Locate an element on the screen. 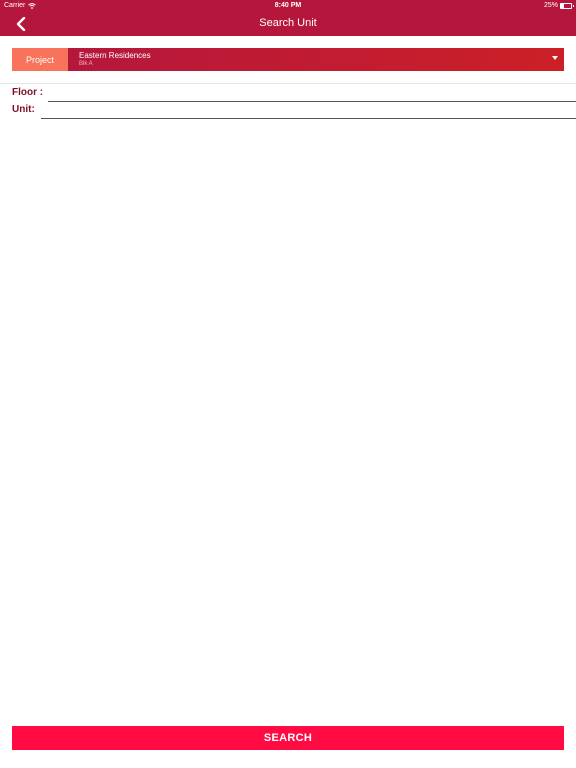  status-bar: Carrier 8:40 PM 25% is located at coordinates (288, 6).